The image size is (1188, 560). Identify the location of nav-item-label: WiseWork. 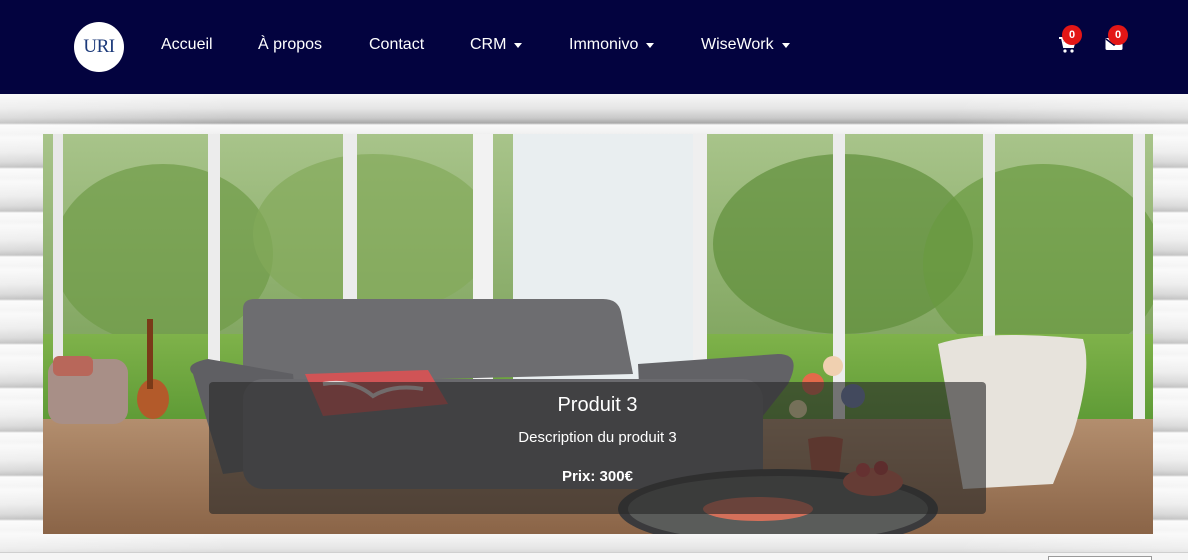
(737, 44).